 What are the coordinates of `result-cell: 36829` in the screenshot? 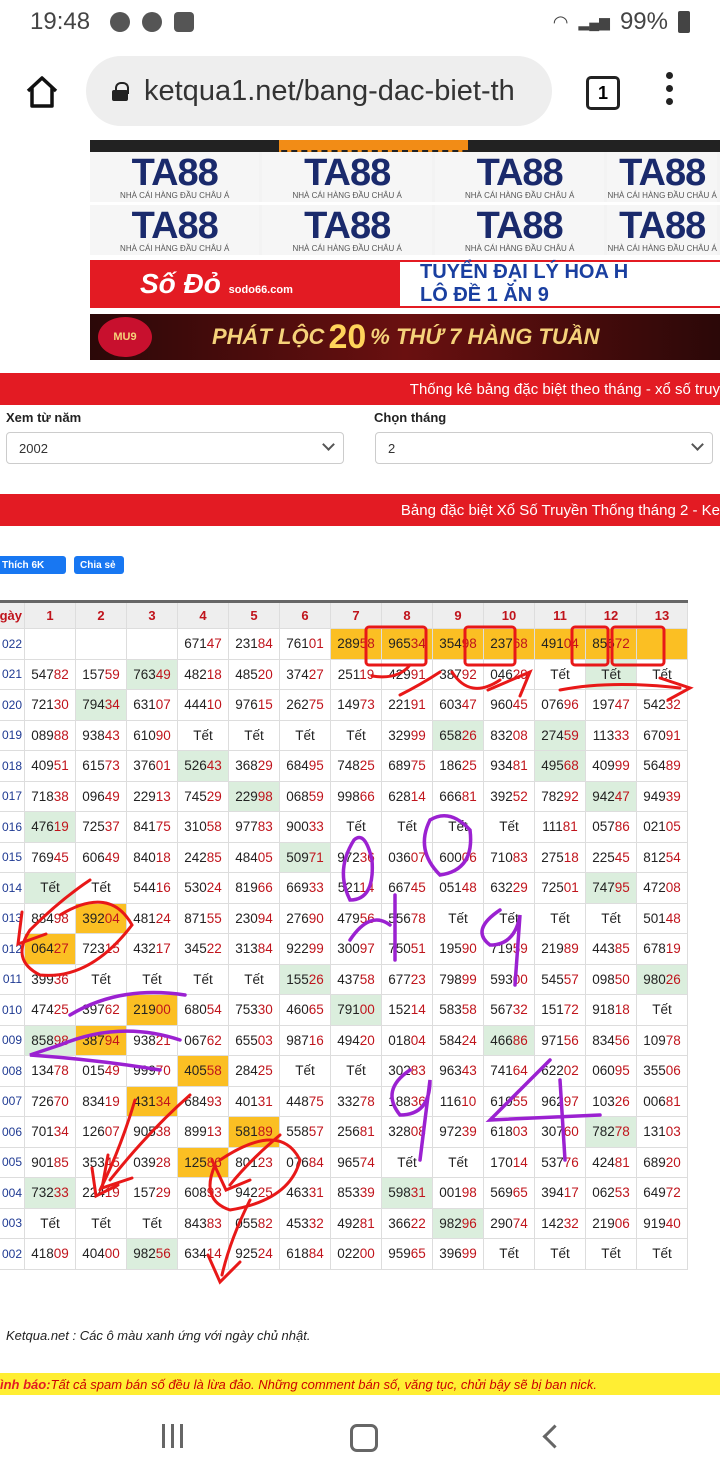 It's located at (254, 766).